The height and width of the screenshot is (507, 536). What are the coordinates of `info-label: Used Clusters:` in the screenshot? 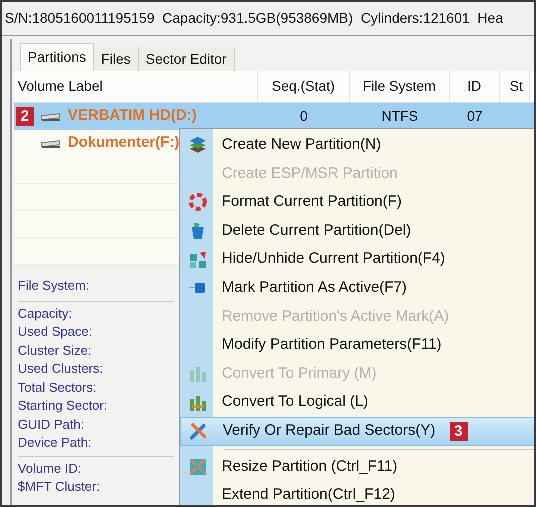 It's located at (61, 369).